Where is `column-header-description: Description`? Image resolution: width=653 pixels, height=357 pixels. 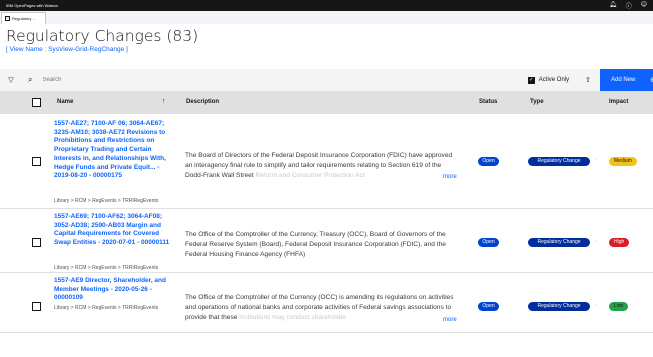 column-header-description: Description is located at coordinates (202, 102).